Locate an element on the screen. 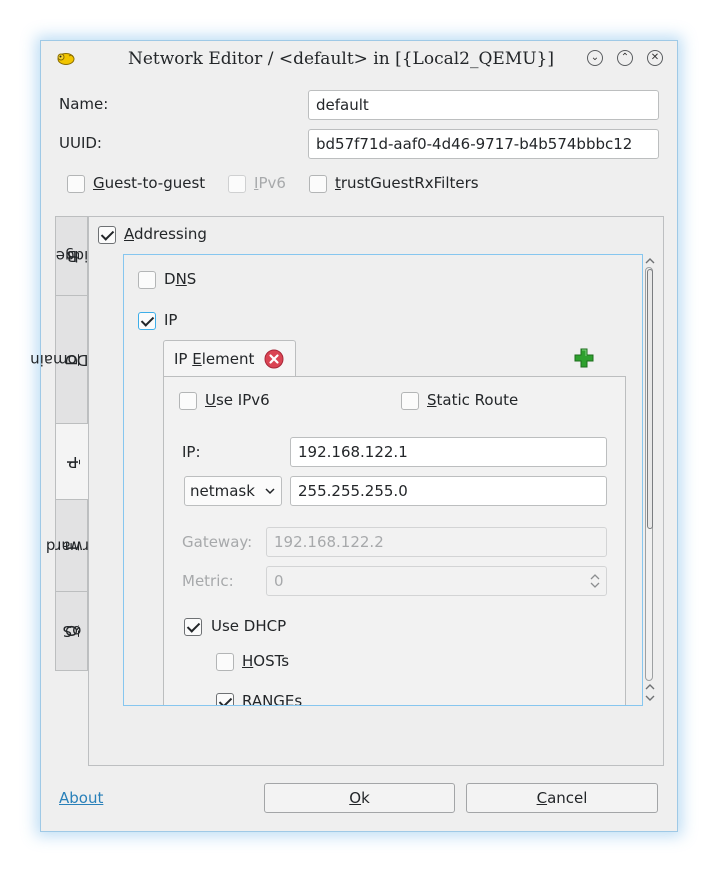 This screenshot has width=718, height=873. tab-dns-domain-label: D NS Domain is located at coordinates (71, 359).